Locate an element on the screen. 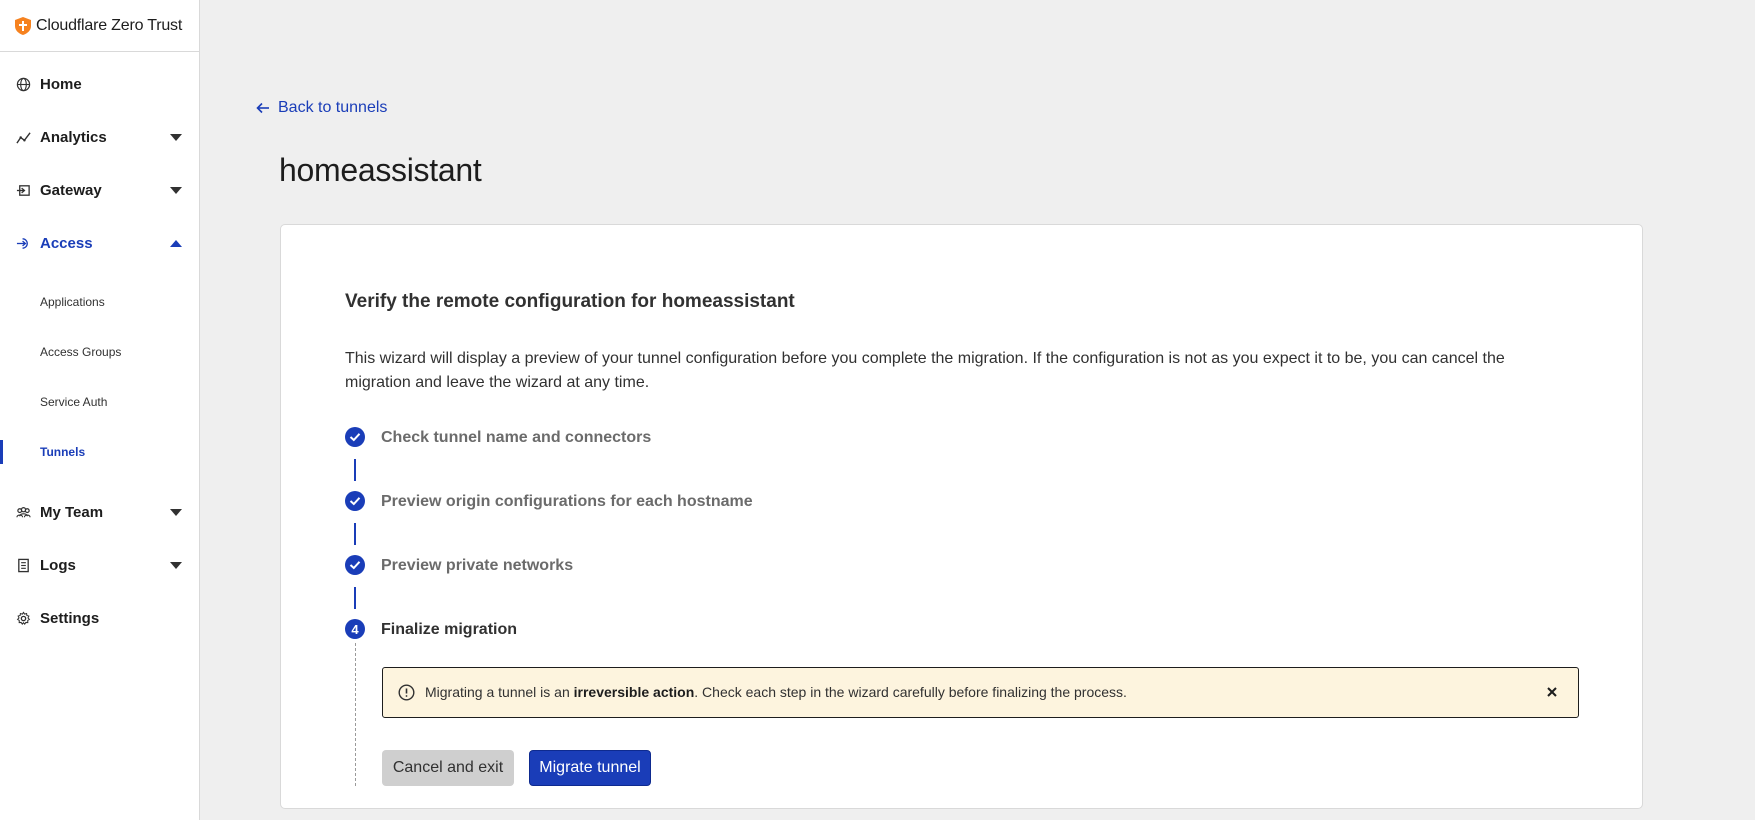 The width and height of the screenshot is (1755, 820). back-to-tunnels-link: Back to tunnels is located at coordinates (321, 108).